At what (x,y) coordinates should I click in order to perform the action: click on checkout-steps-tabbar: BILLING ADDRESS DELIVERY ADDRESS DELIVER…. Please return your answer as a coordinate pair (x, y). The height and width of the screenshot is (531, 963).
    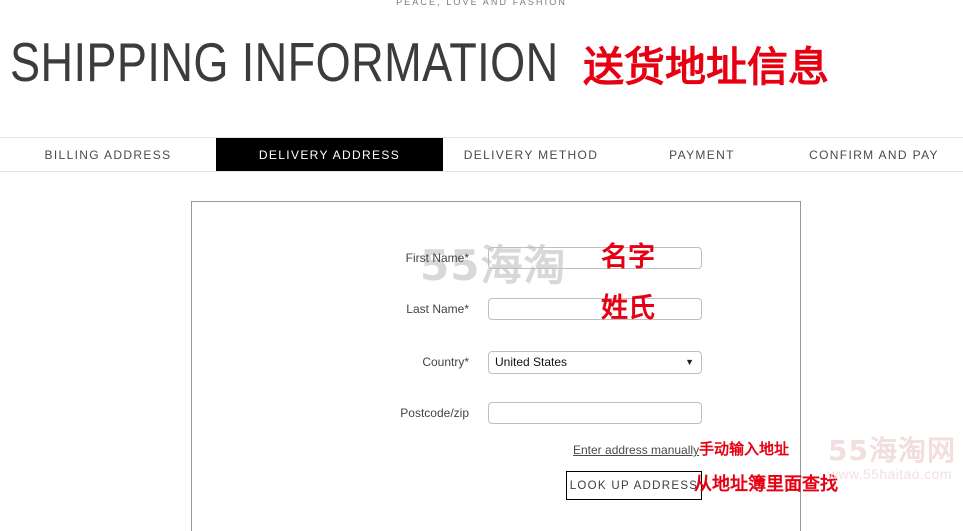
    Looking at the image, I should click on (481, 154).